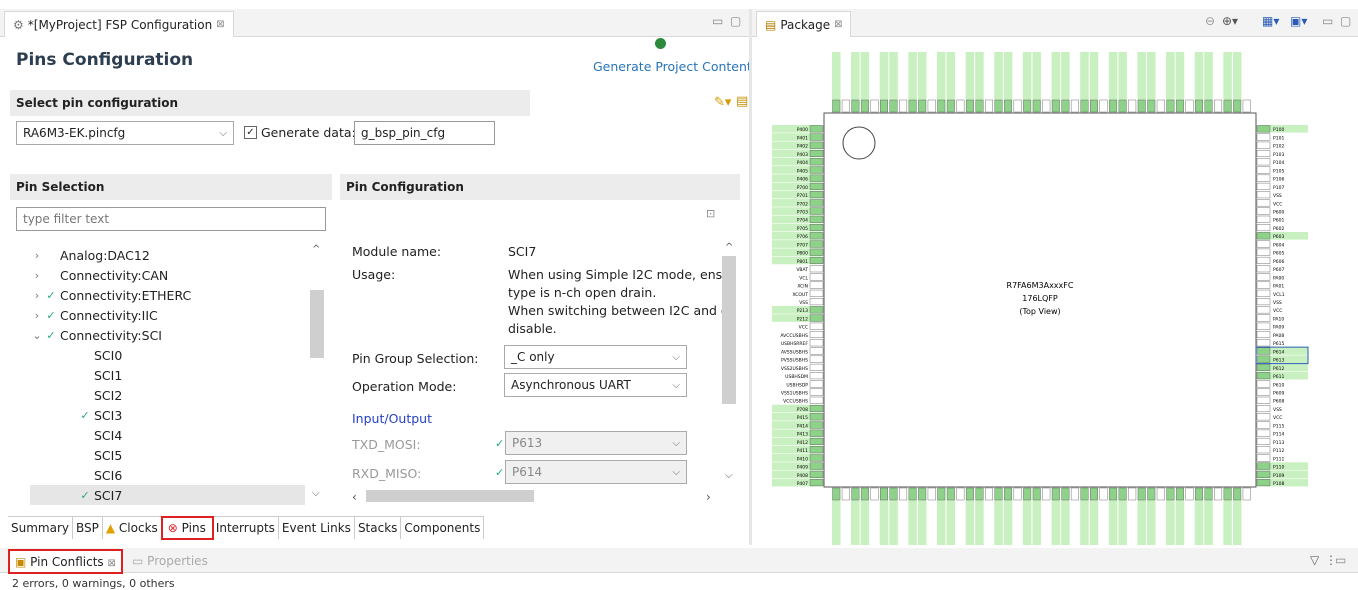 The height and width of the screenshot is (590, 1358). I want to click on chevron-icon: ⌄, so click(37, 335).